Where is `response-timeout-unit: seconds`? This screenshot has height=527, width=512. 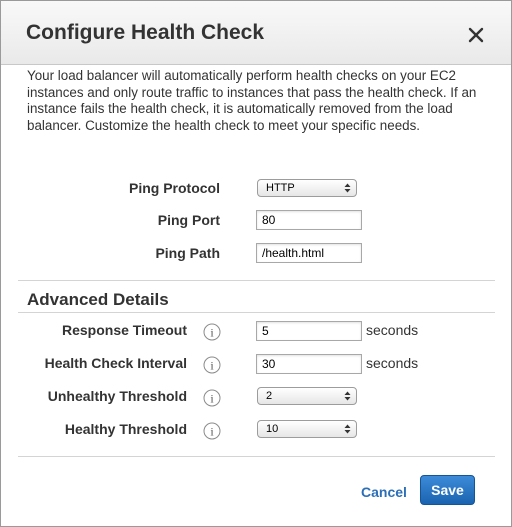
response-timeout-unit: seconds is located at coordinates (392, 330).